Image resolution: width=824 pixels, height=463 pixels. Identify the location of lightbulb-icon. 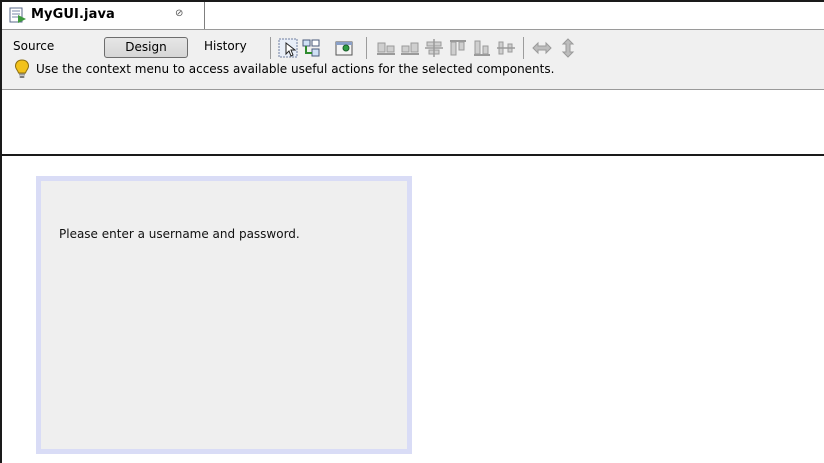
(22, 68).